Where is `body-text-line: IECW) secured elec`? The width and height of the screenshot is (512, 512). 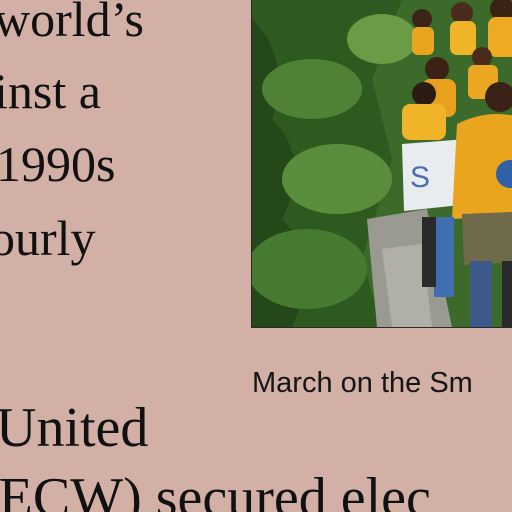
body-text-line: IECW) secured elec is located at coordinates (215, 489).